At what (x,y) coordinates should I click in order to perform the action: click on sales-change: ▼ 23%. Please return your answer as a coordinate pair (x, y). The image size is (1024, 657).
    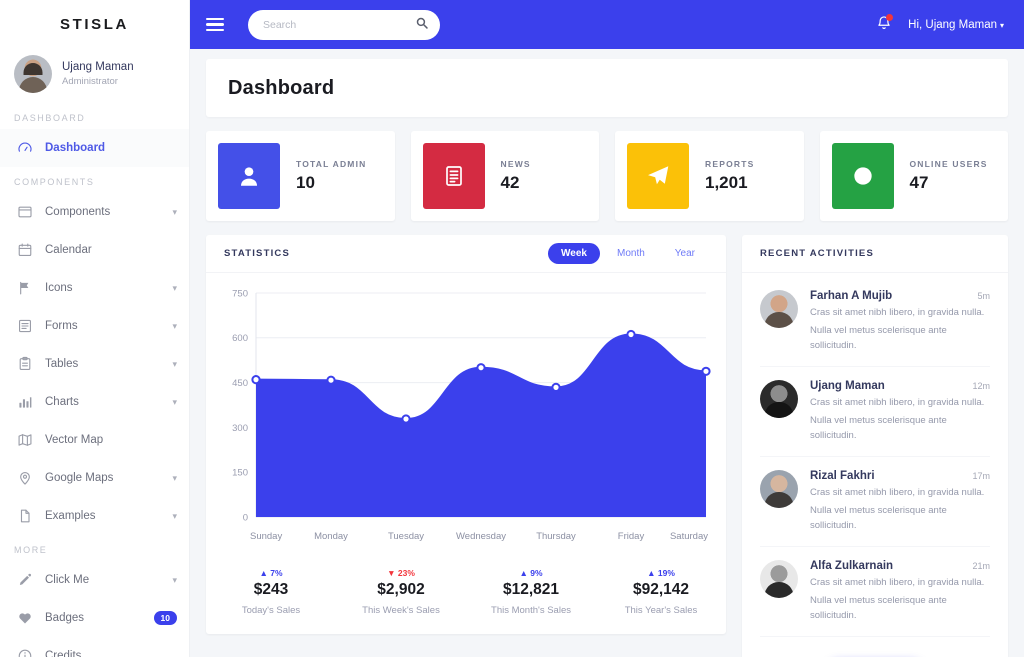
    Looking at the image, I should click on (401, 573).